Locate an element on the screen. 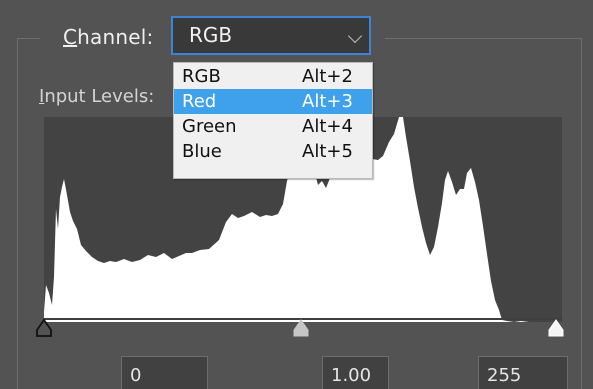 This screenshot has height=389, width=593. channel-menu-shortcut: Alt+3 is located at coordinates (327, 101).